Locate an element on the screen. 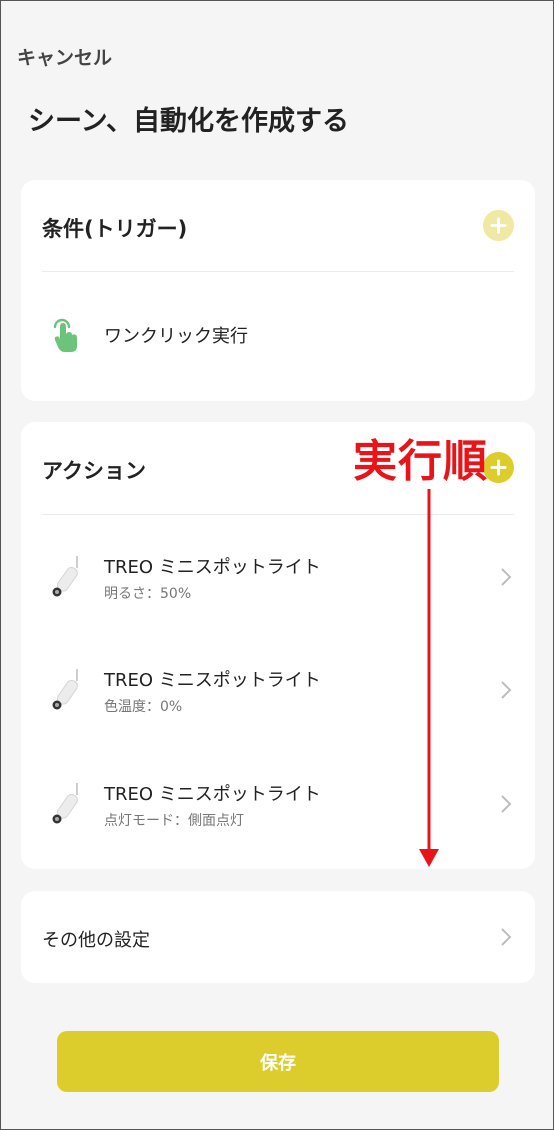  tap-hand-icon is located at coordinates (65, 335).